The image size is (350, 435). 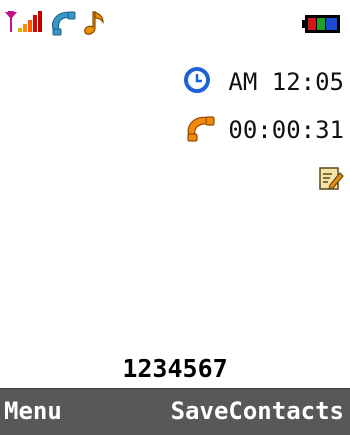 I want to click on call-status-icon, so click(x=64, y=23).